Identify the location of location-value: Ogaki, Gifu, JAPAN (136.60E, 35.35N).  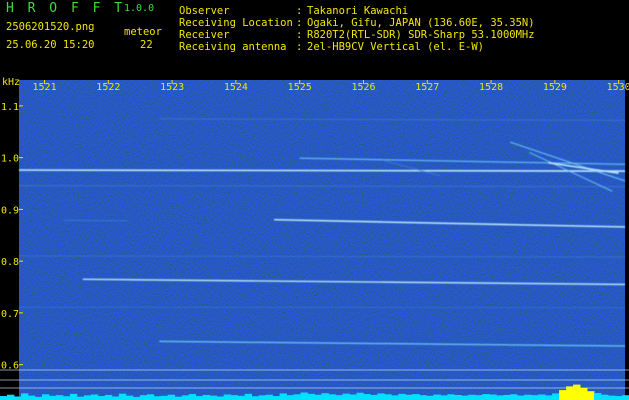
(421, 23).